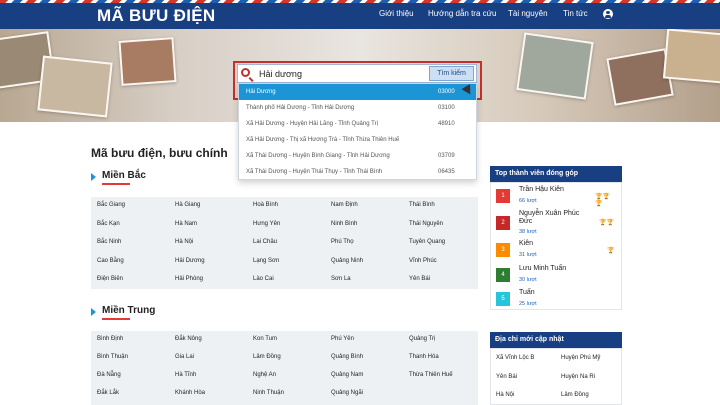 The width and height of the screenshot is (720, 405). What do you see at coordinates (187, 205) in the screenshot?
I see `province-link: Hà Giang` at bounding box center [187, 205].